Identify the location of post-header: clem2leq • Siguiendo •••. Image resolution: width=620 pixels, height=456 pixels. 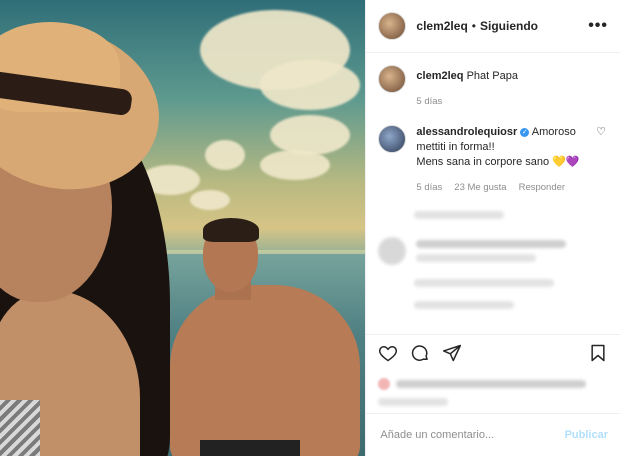
(493, 26).